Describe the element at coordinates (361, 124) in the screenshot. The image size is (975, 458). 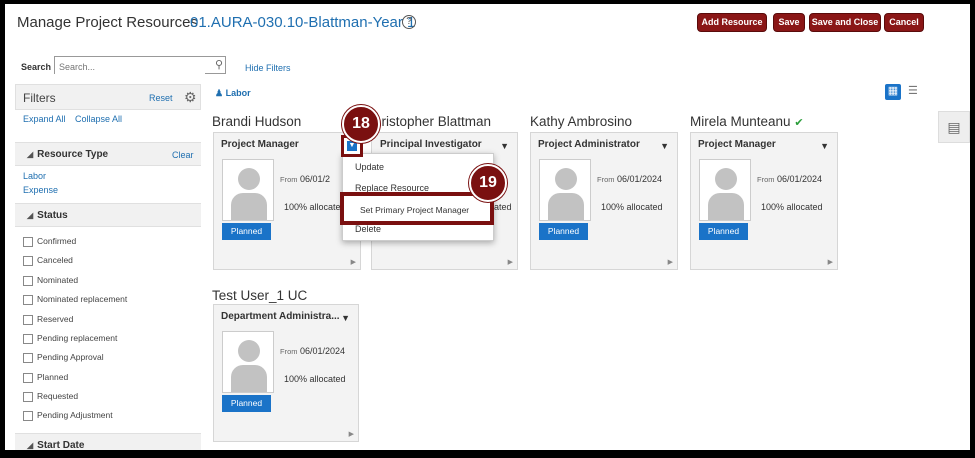
I see `step-callout-18: 18` at that location.